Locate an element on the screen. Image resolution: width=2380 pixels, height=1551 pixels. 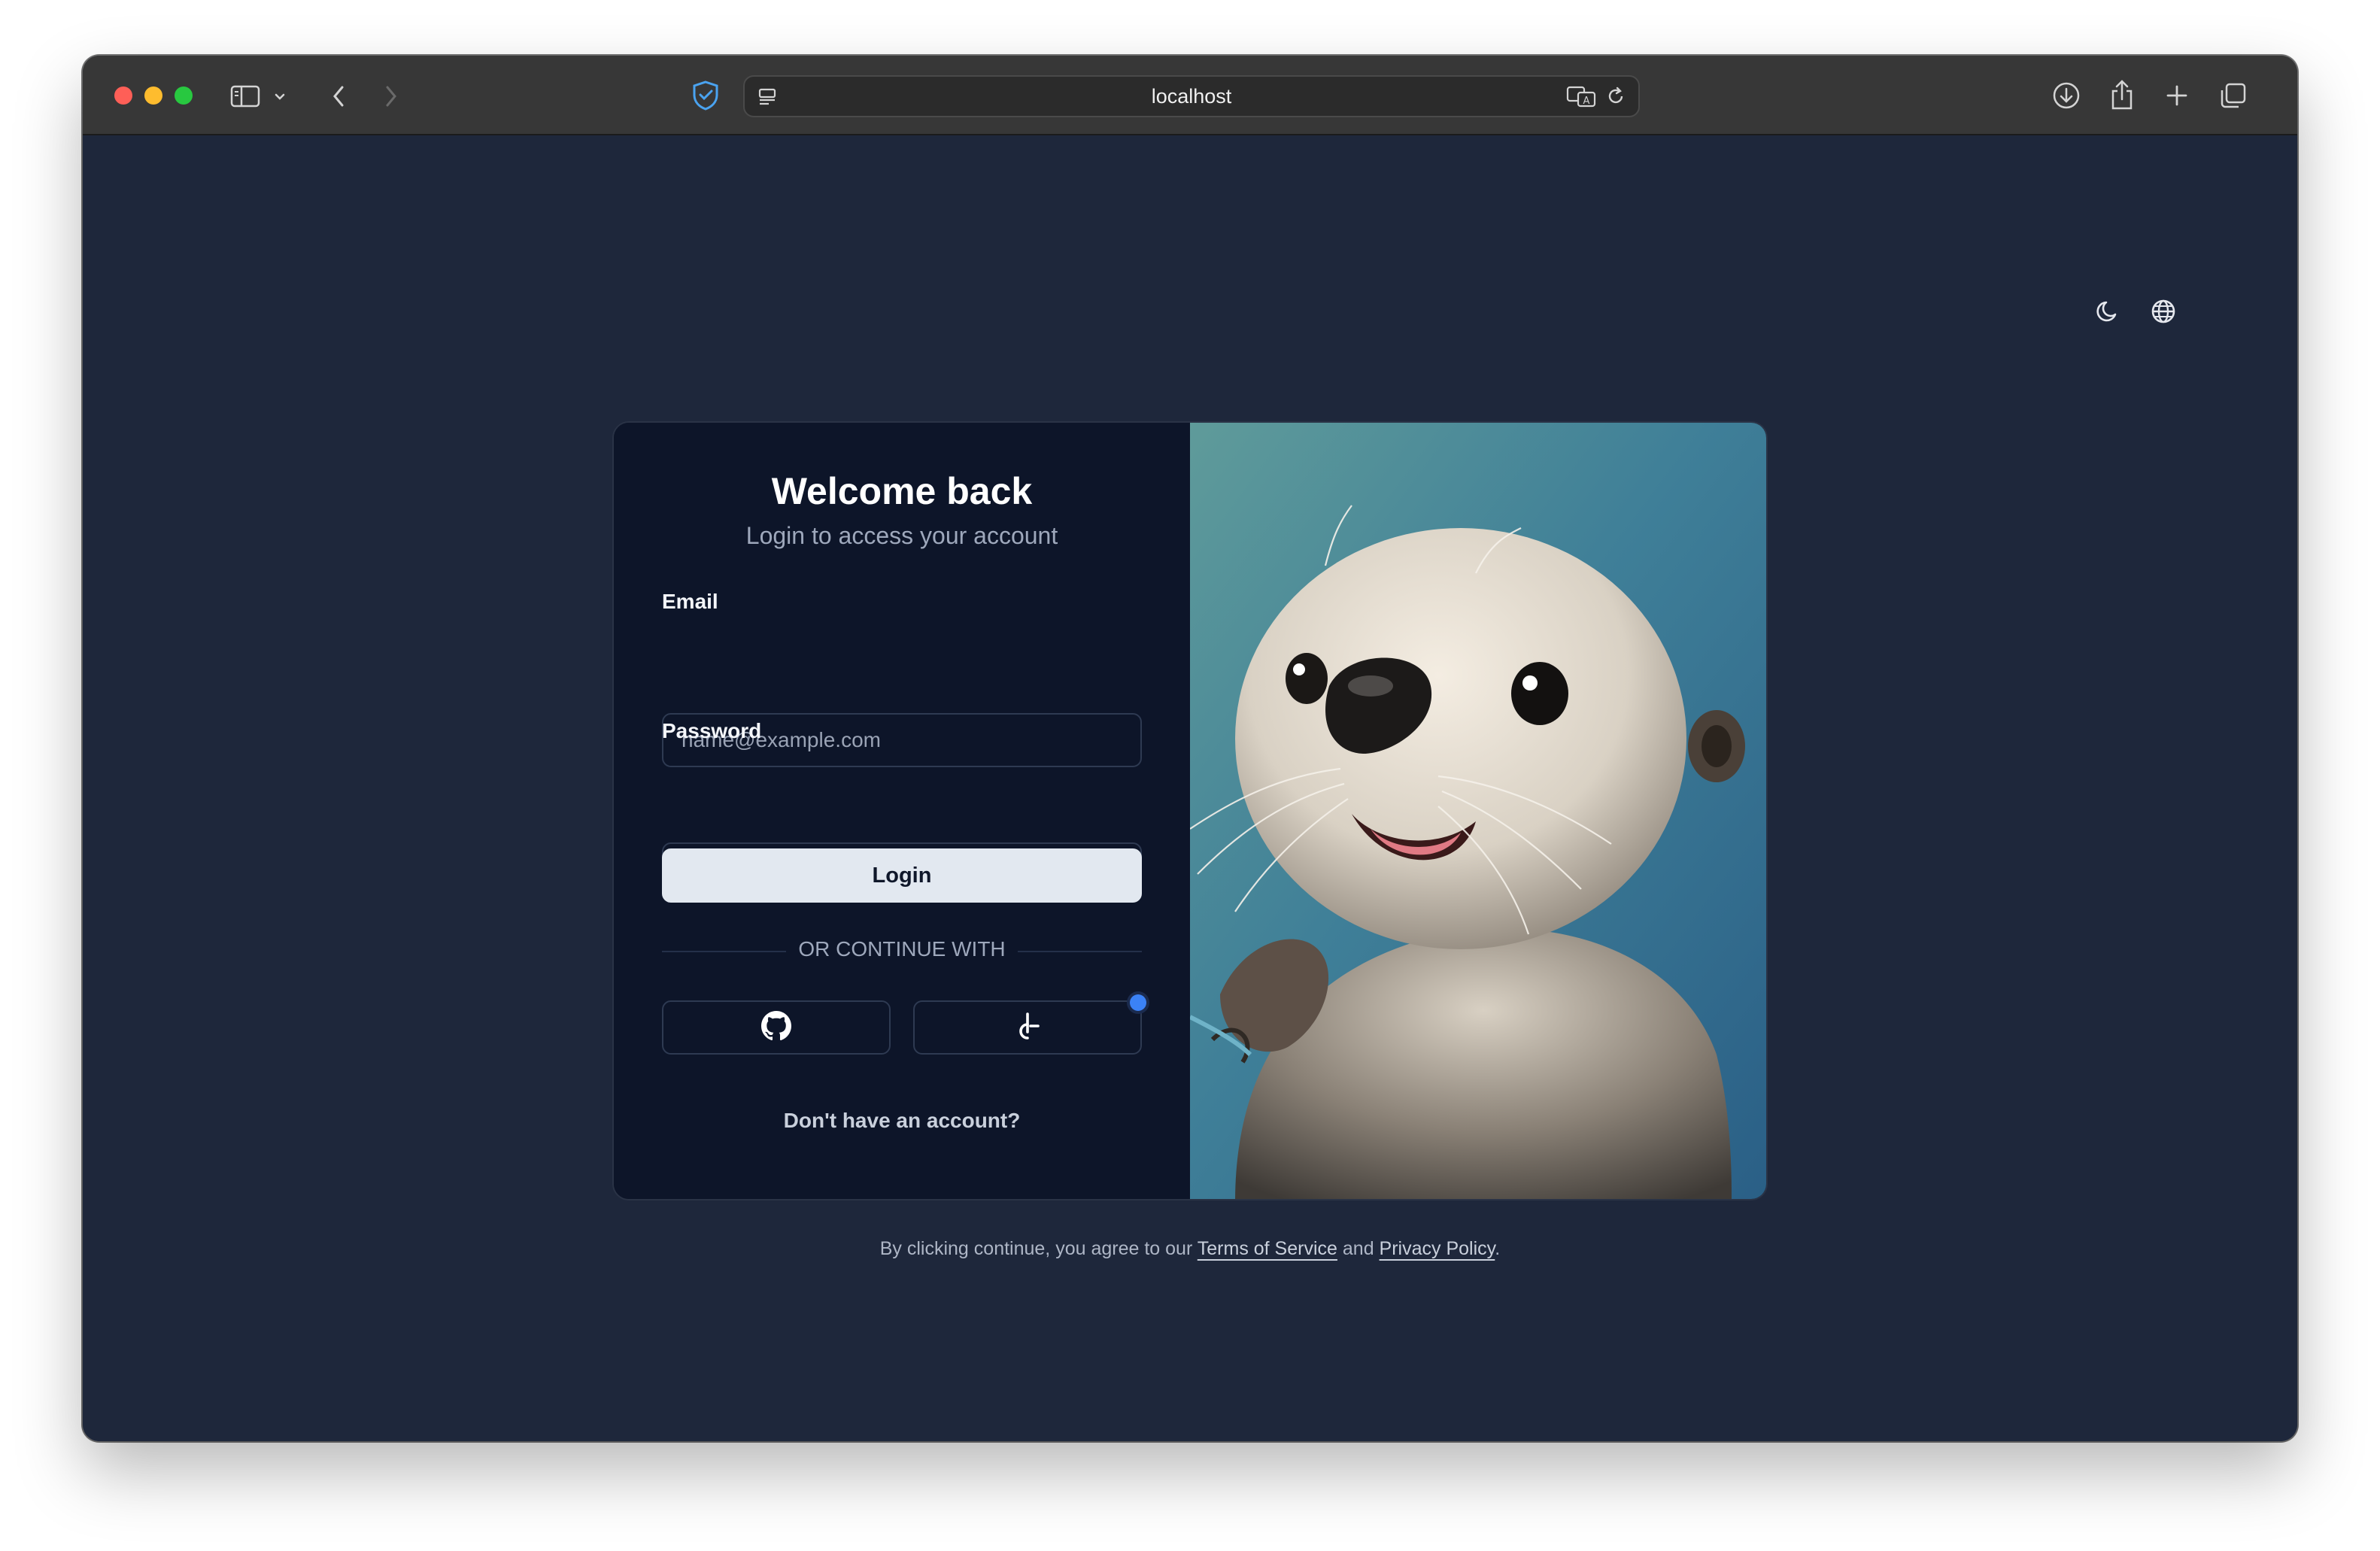
notification-dot is located at coordinates (1138, 1003).